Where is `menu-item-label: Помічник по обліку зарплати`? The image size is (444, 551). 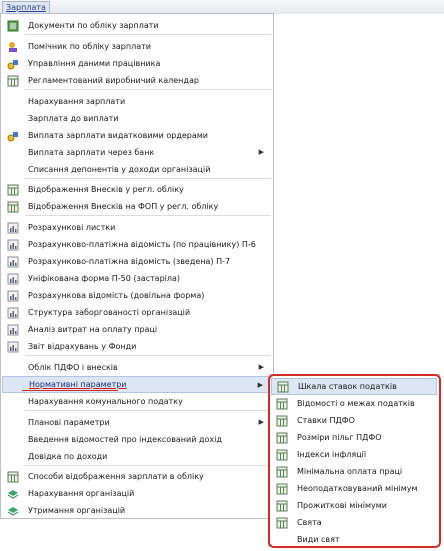 menu-item-label: Помічник по обліку зарплати is located at coordinates (89, 46).